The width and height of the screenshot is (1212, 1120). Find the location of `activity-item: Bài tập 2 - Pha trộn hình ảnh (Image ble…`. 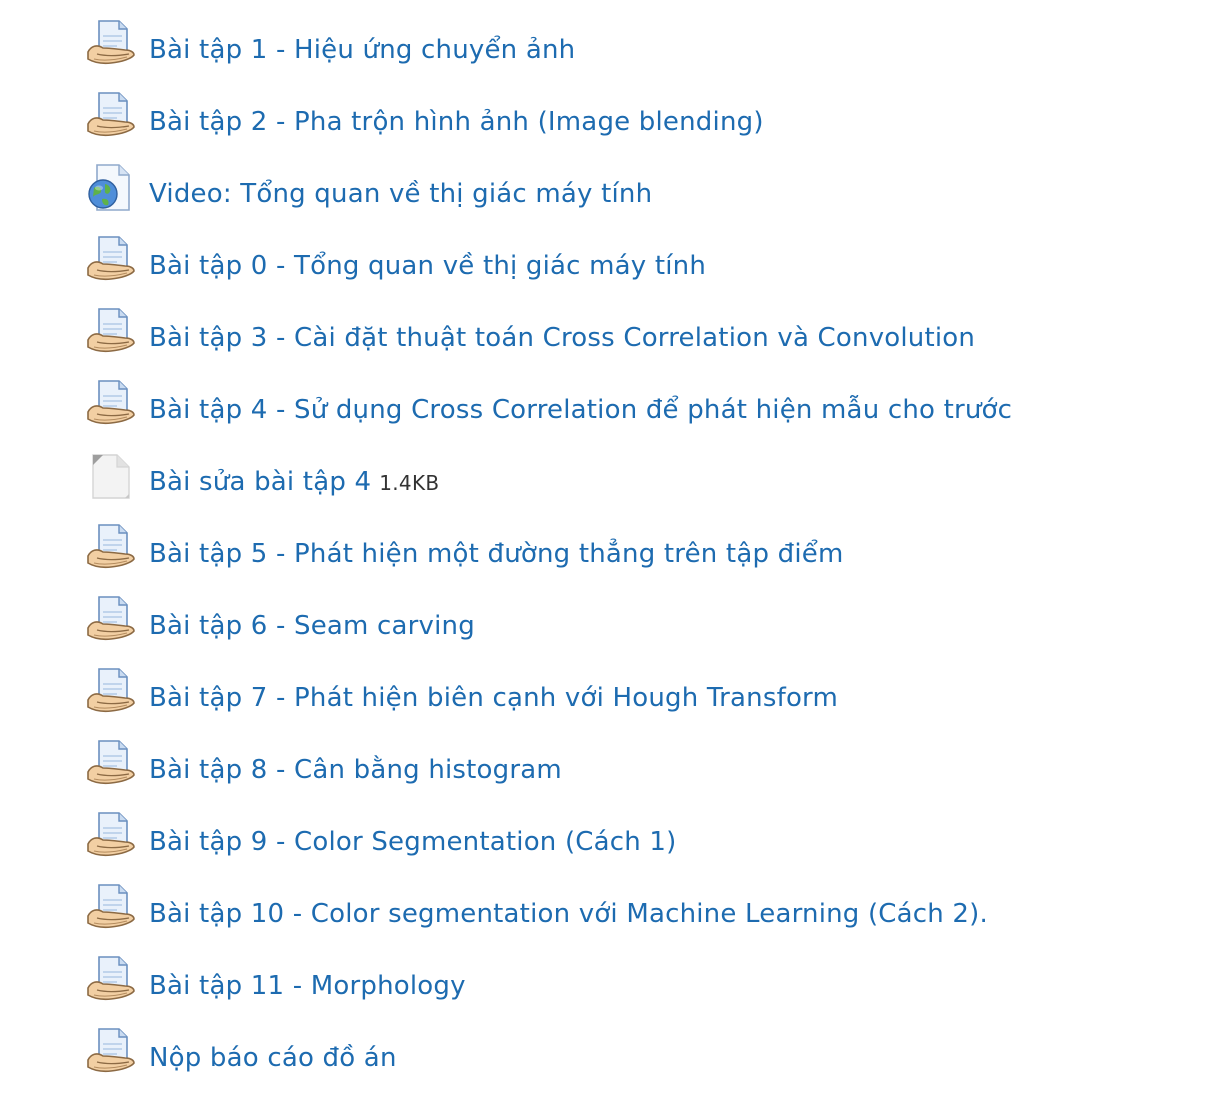

activity-item: Bài tập 2 - Pha trộn hình ảnh (Image ble… is located at coordinates (606, 122).